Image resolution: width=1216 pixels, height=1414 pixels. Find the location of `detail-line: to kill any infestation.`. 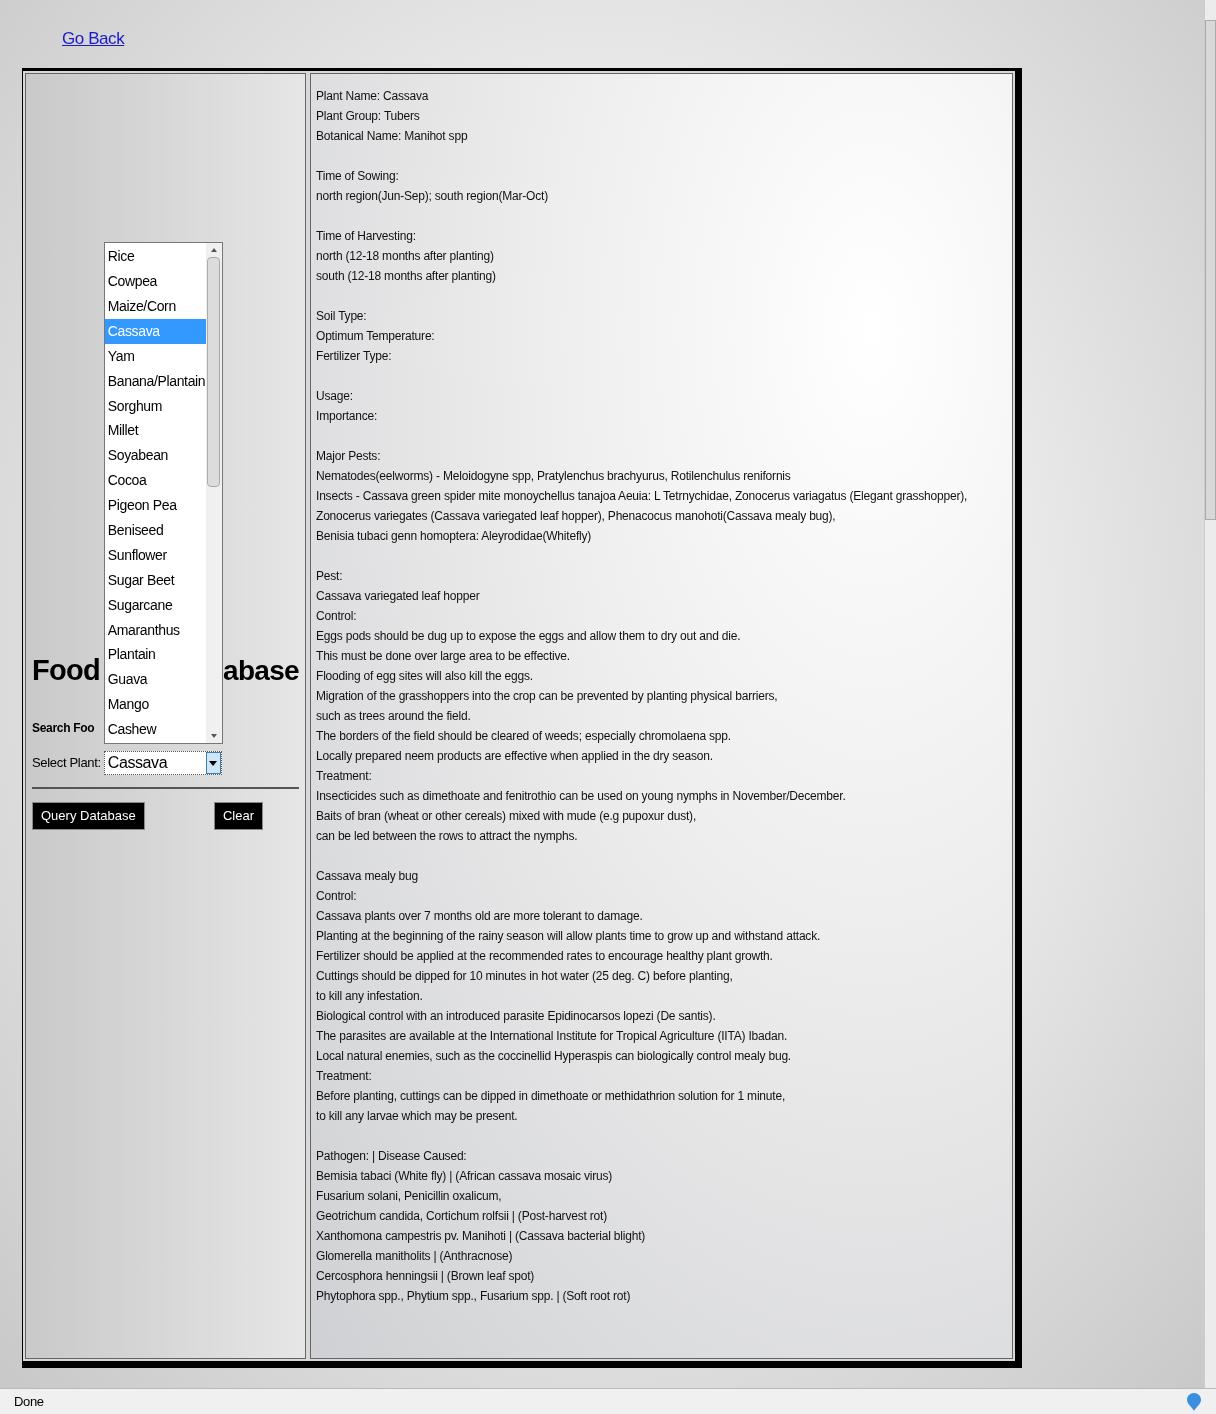

detail-line: to kill any infestation. is located at coordinates (370, 996).